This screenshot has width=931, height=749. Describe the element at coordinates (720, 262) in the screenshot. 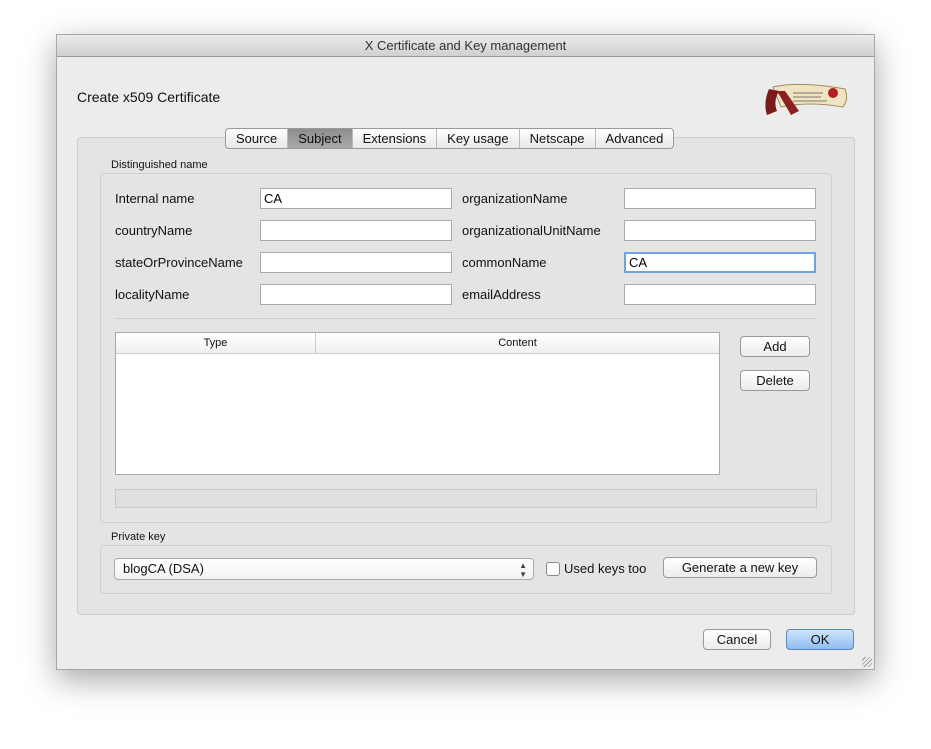

I see `common-name-input` at that location.